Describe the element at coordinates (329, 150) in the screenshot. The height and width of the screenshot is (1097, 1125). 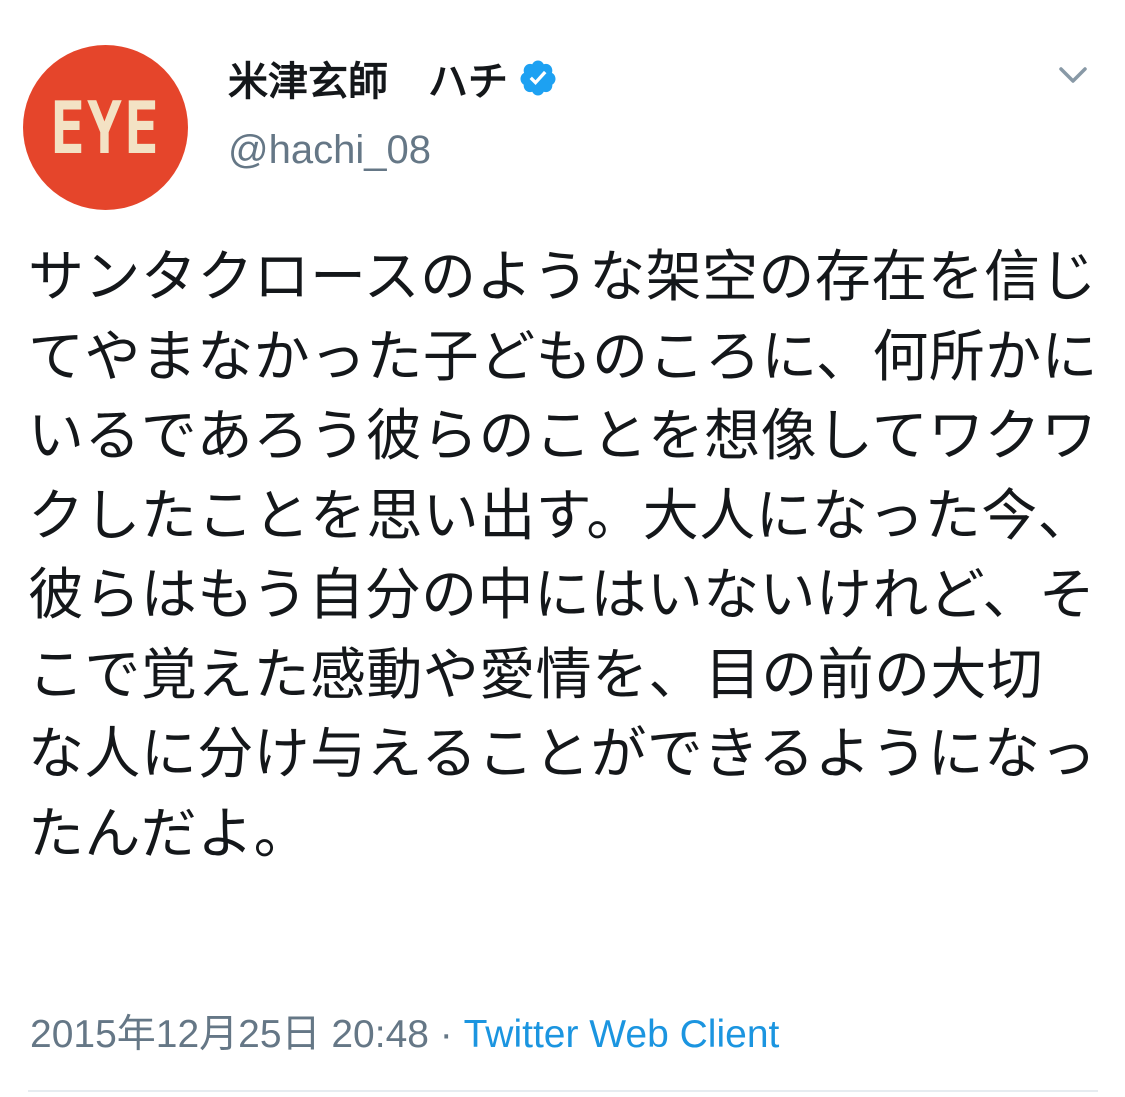
I see `user-handle: @hachi_08` at that location.